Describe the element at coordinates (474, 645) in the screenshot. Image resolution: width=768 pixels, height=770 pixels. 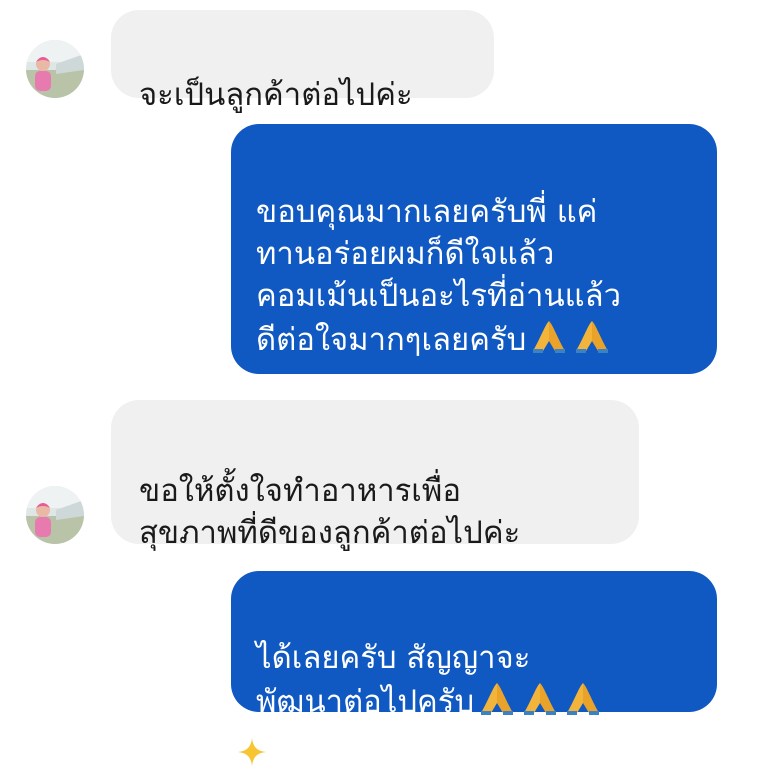
I see `message-bubble-outgoing: ได้เลยครับ สัญญาจะ พัฒนาต่อไปครับ` at that location.